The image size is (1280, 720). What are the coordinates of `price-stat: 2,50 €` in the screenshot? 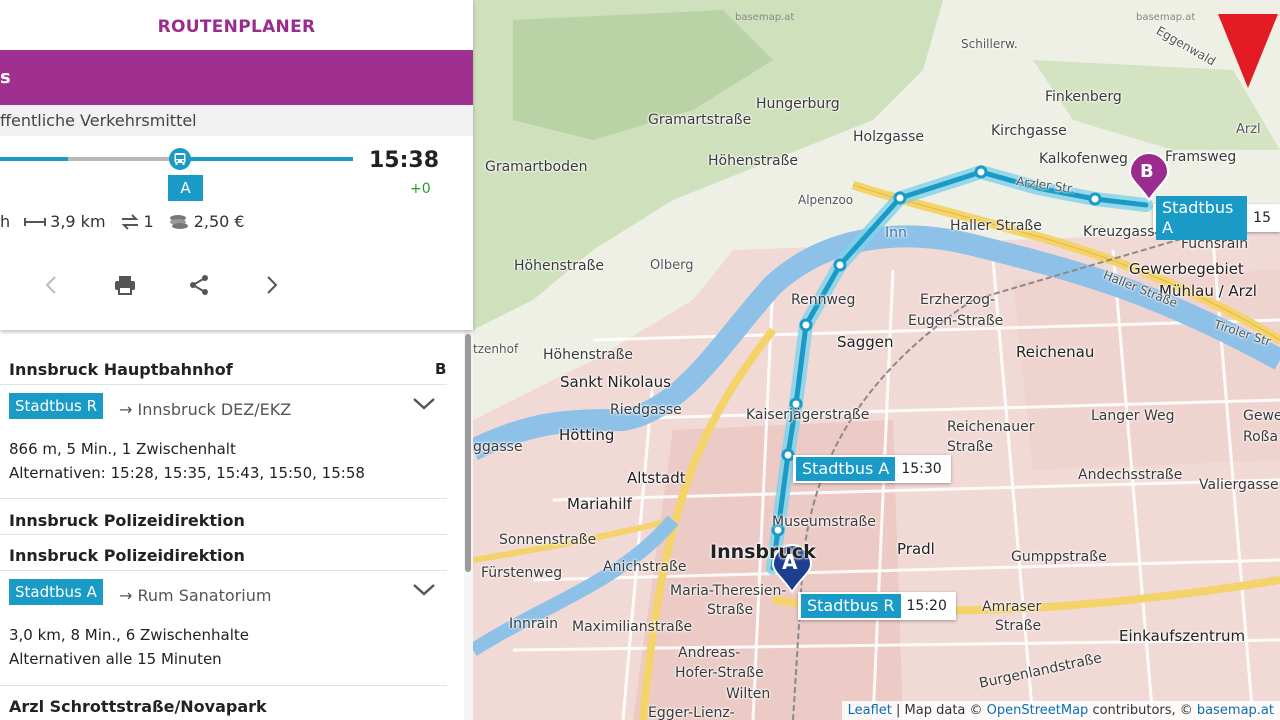 It's located at (206, 221).